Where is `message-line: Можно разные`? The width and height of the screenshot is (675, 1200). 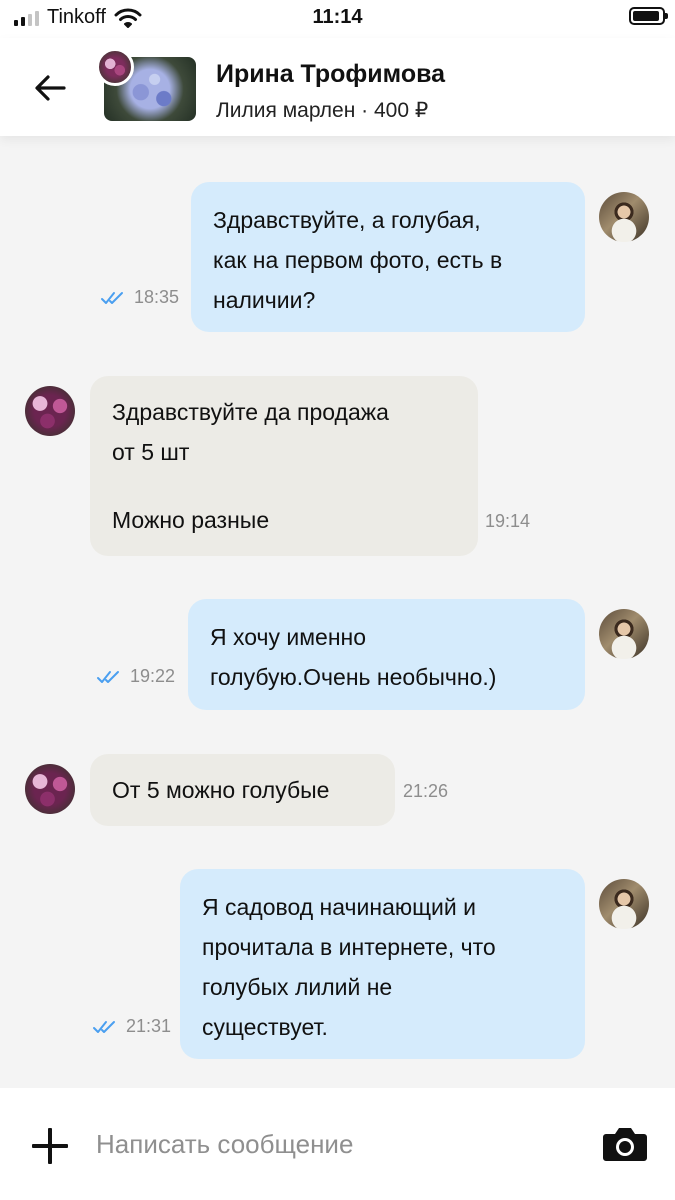 message-line: Можно разные is located at coordinates (191, 520).